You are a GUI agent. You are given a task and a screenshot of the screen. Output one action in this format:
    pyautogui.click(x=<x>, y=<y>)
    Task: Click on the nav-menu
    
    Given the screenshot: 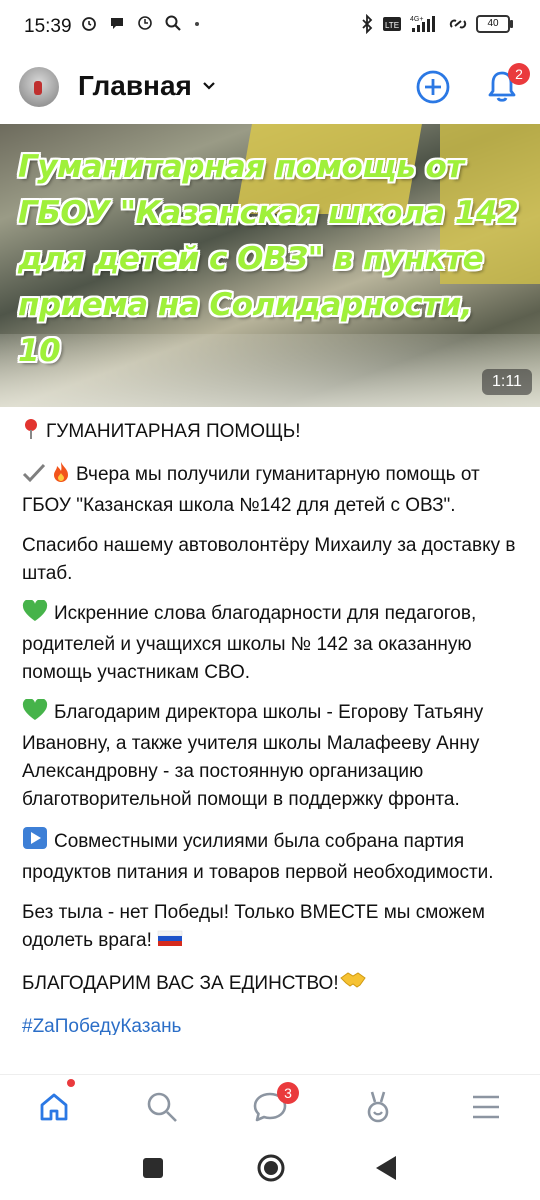 What is the action you would take?
    pyautogui.click(x=486, y=1107)
    